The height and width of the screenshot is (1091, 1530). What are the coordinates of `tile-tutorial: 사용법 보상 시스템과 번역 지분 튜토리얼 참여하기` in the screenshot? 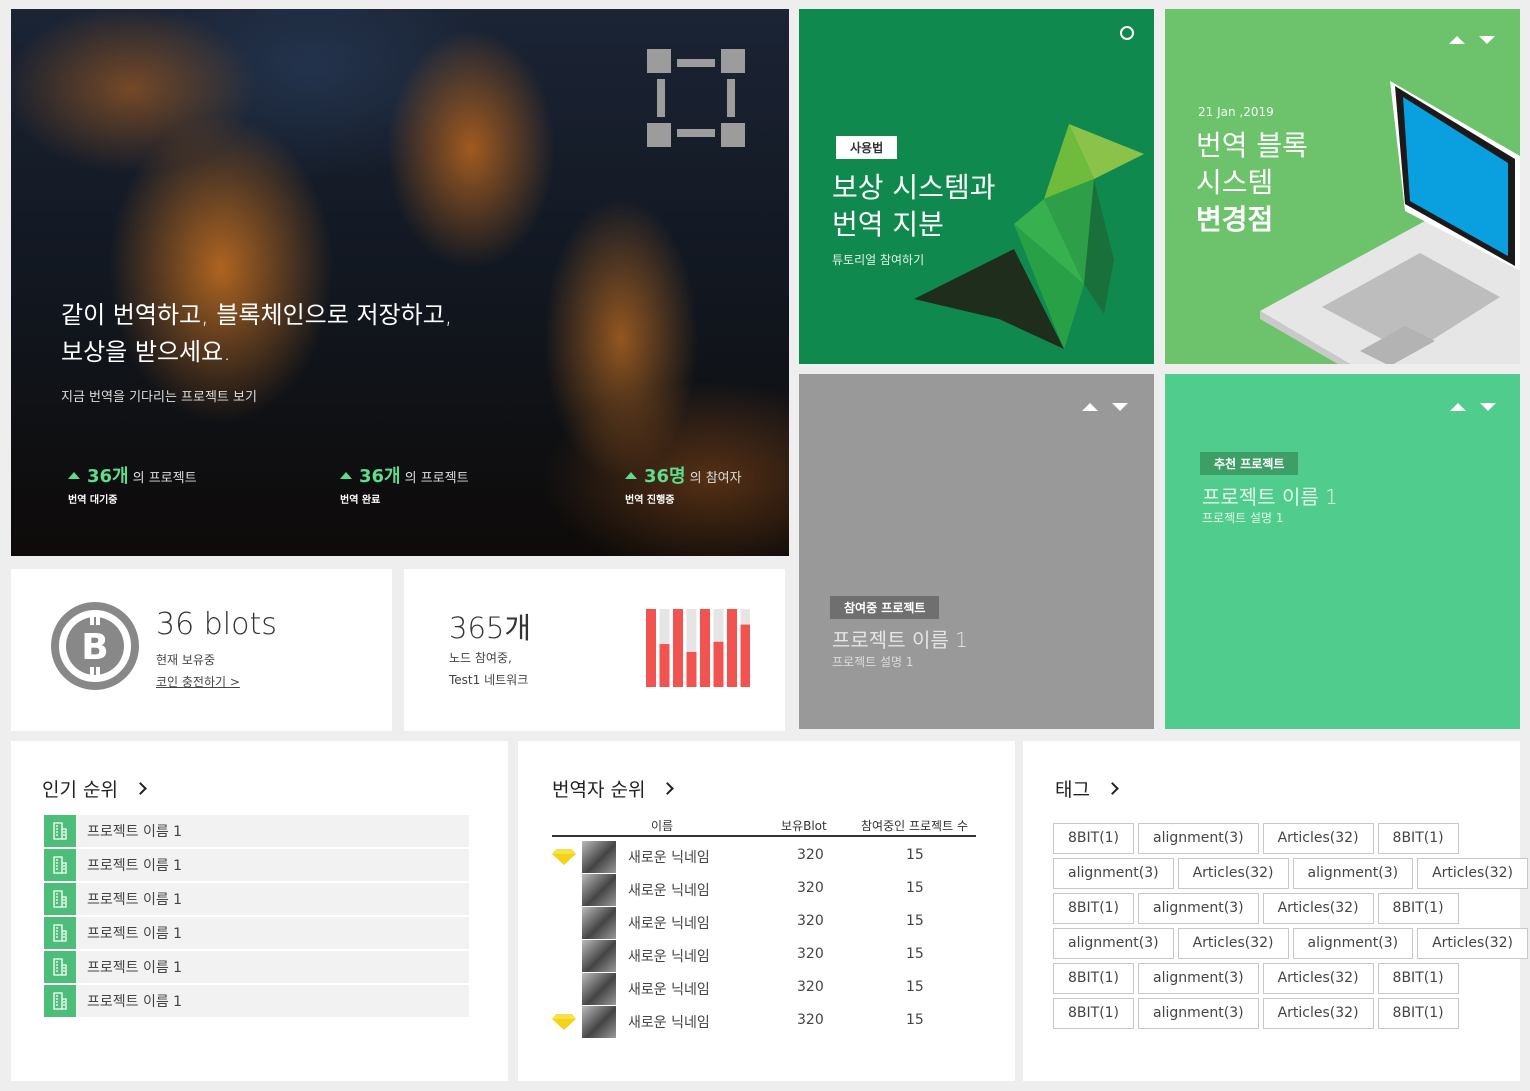 It's located at (976, 186).